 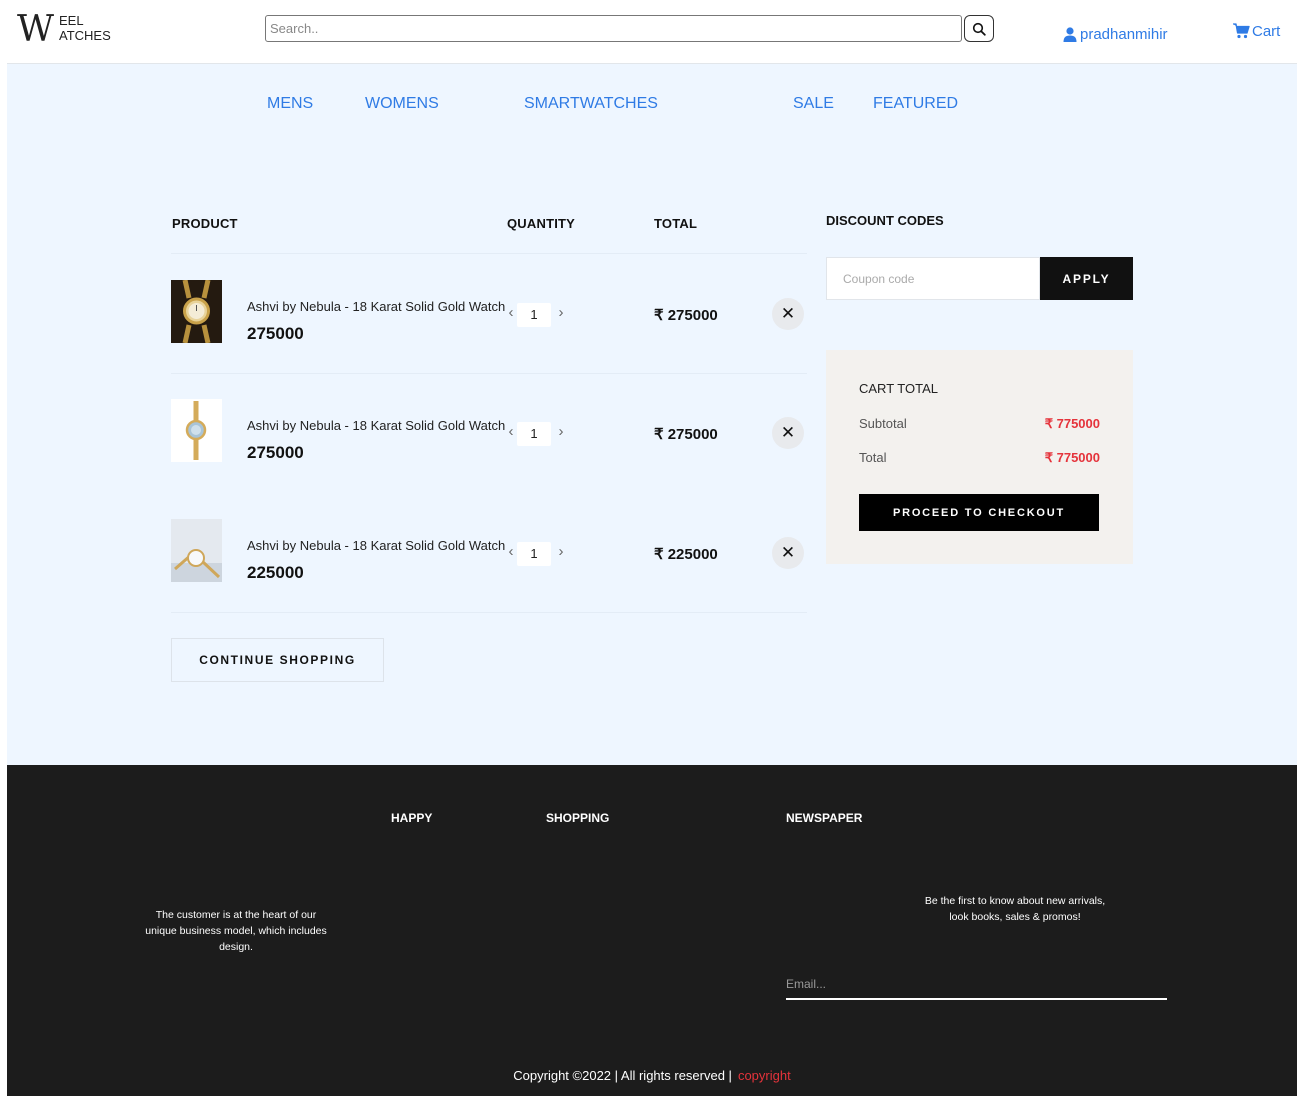 What do you see at coordinates (1266, 31) in the screenshot?
I see `cart-label: Cart` at bounding box center [1266, 31].